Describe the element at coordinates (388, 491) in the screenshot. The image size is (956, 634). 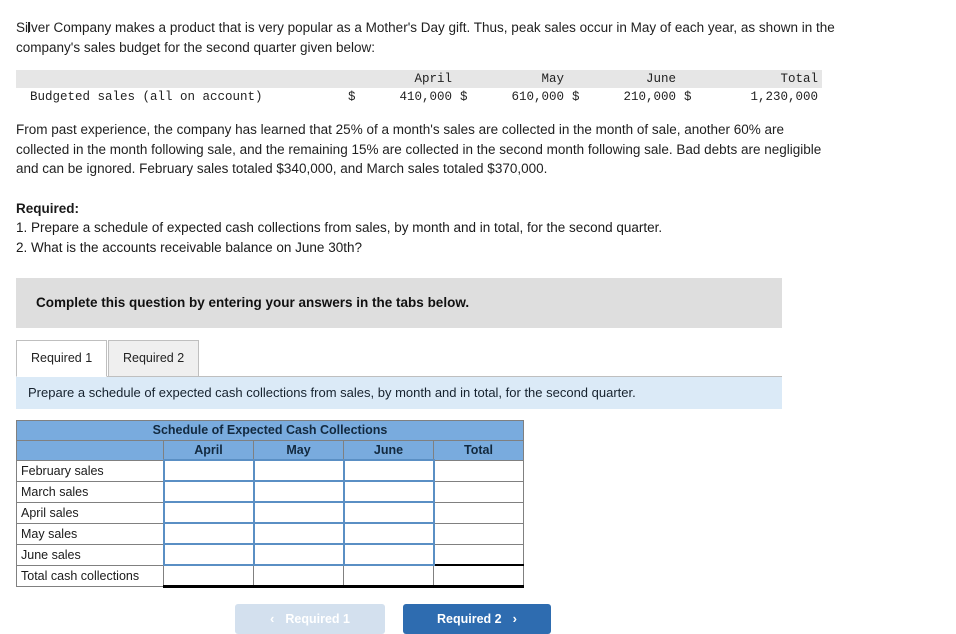
I see `input-cell-march-june` at that location.